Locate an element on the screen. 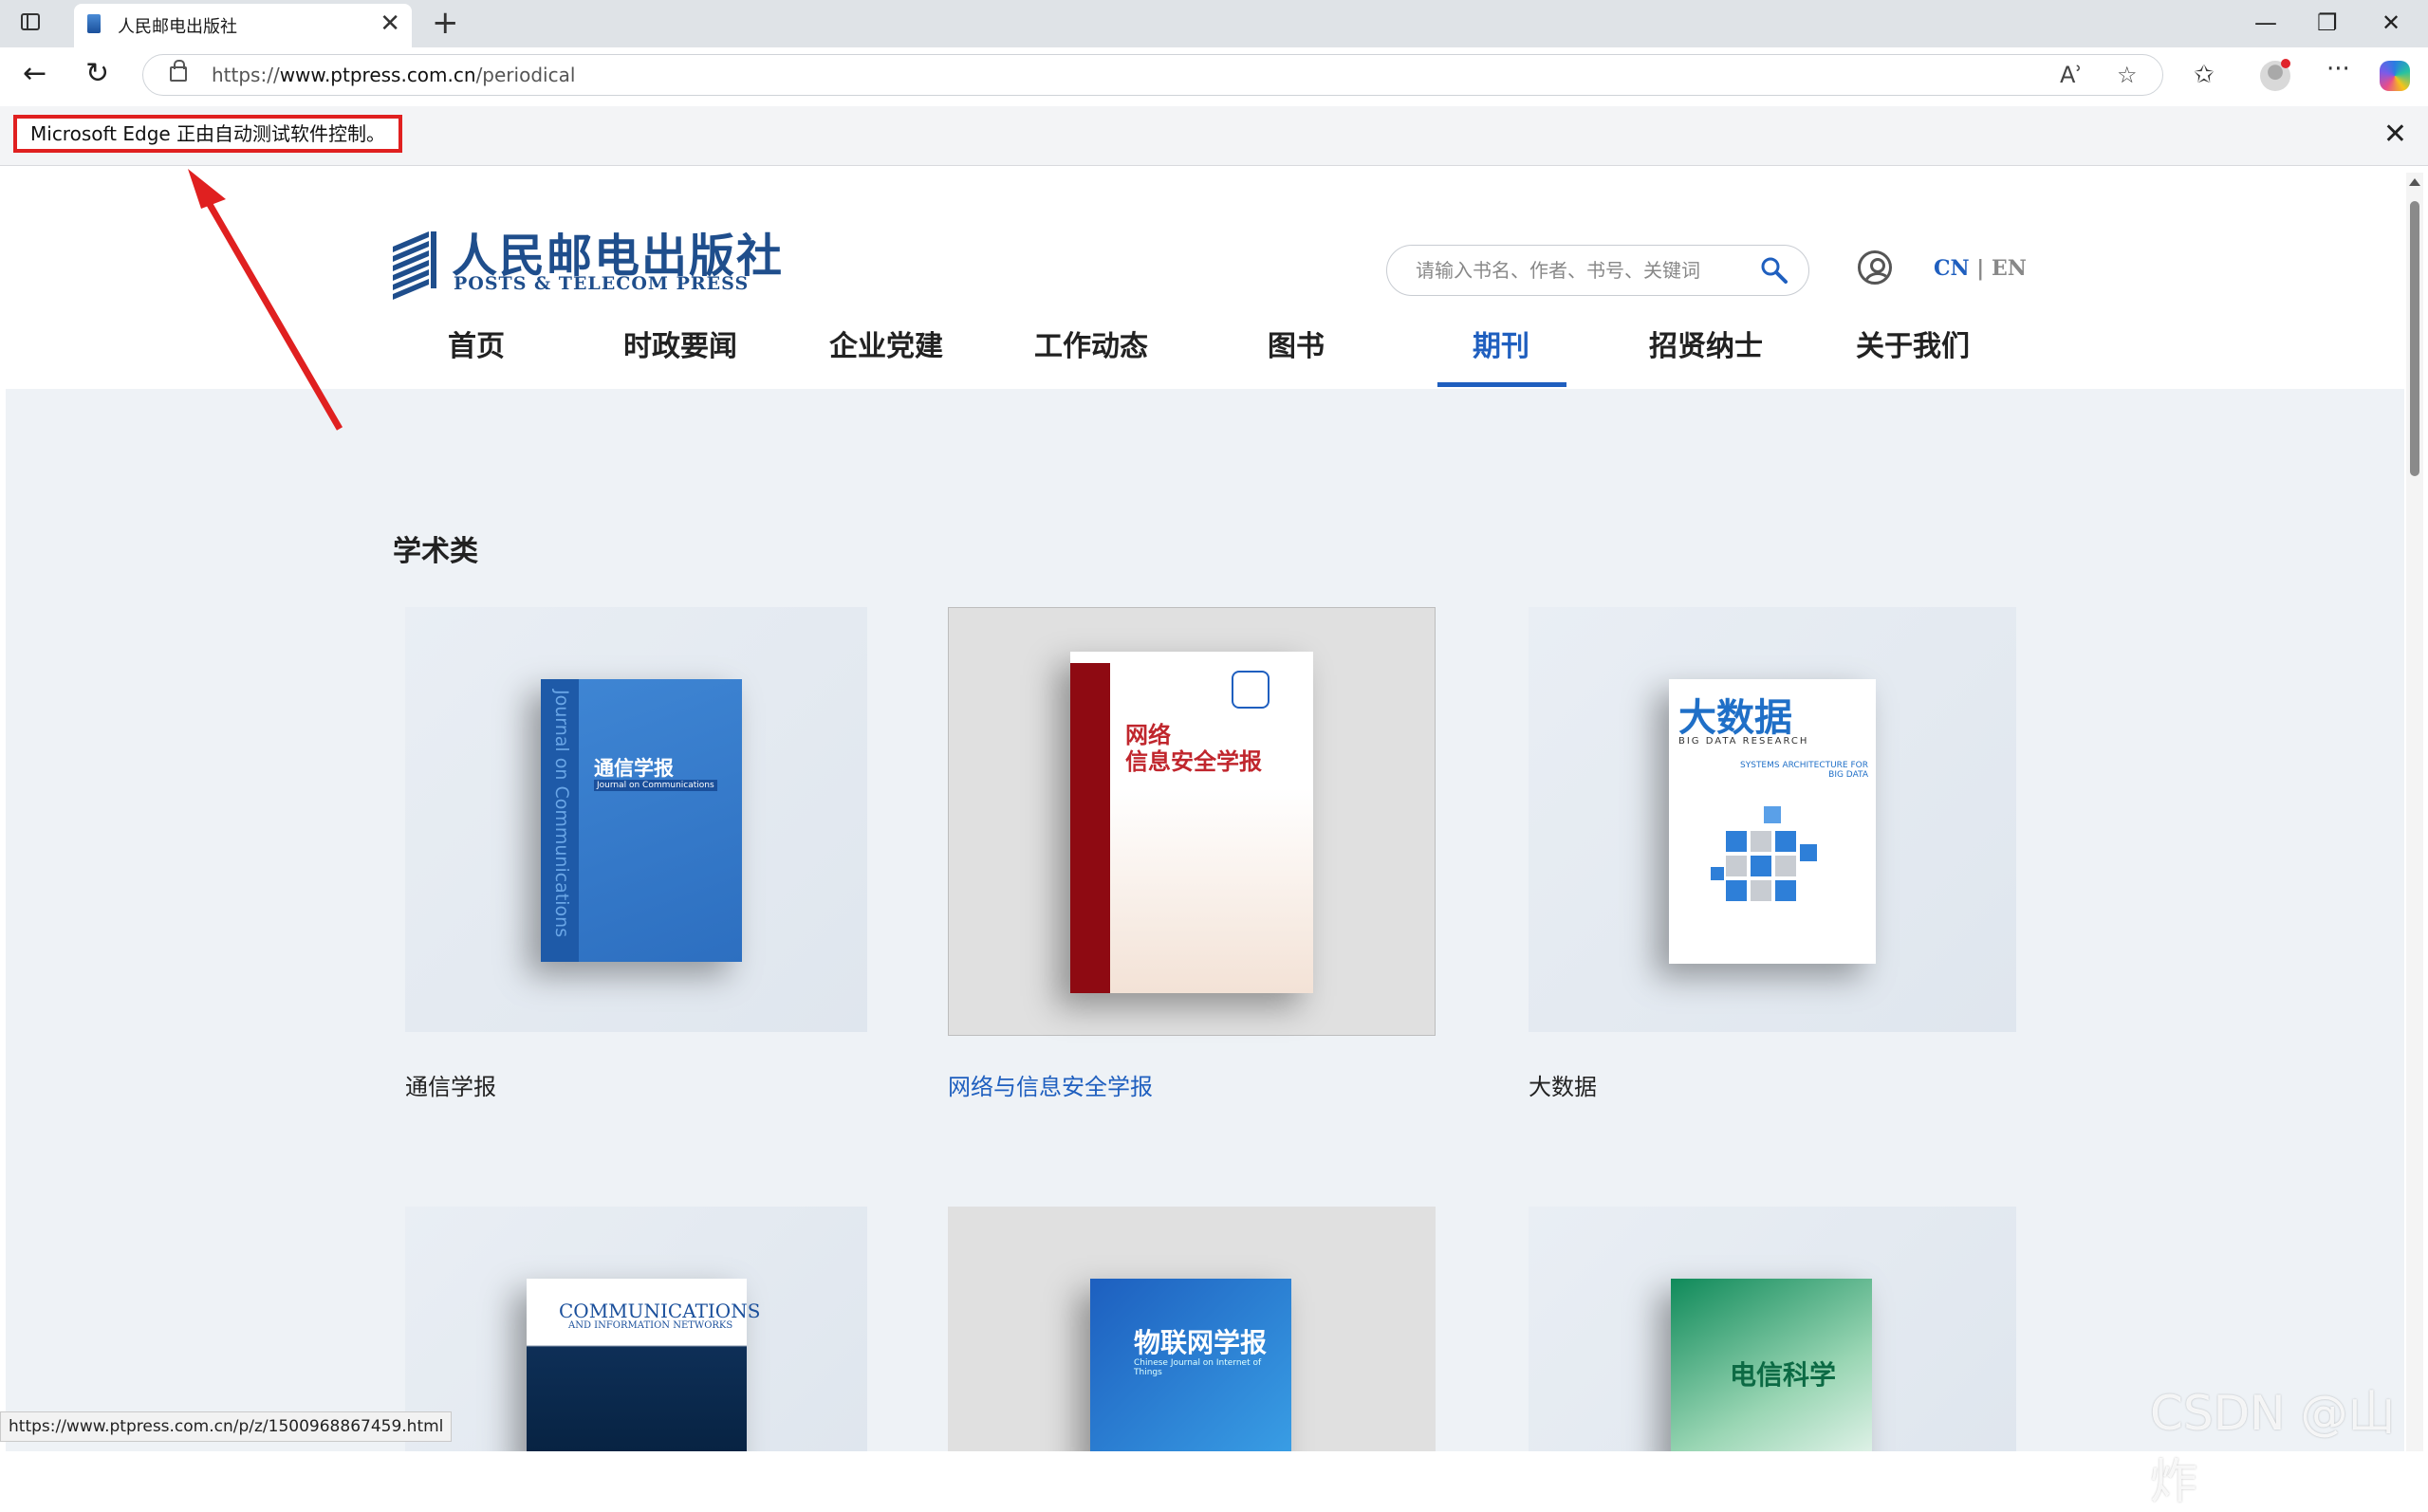 The image size is (2428, 1512). copilot-icon is located at coordinates (2395, 76).